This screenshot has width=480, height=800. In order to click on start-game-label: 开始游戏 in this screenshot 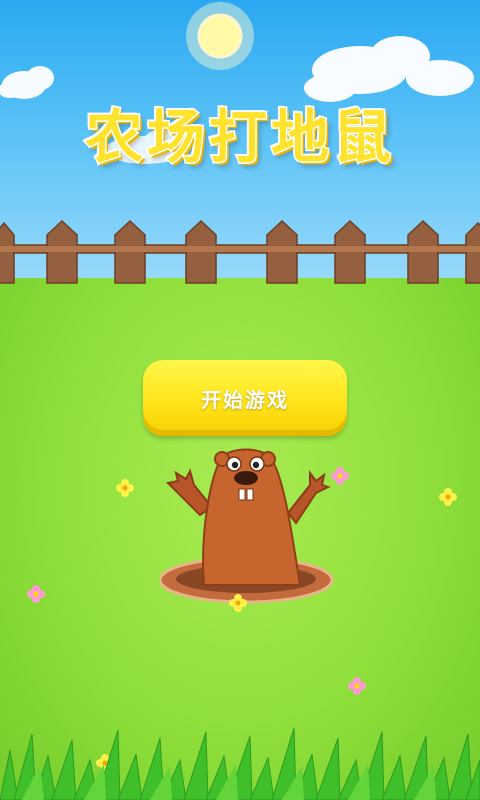, I will do `click(245, 399)`.